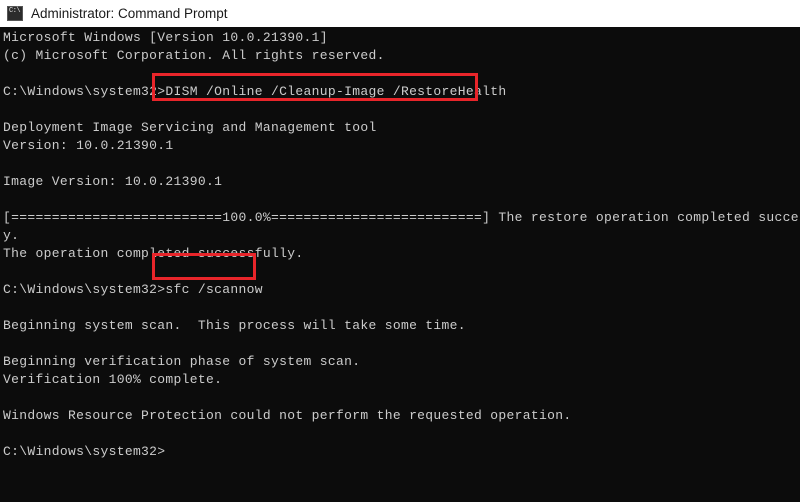  Describe the element at coordinates (15, 11) in the screenshot. I see `command-prompt-icon-glyph: C:\` at that location.